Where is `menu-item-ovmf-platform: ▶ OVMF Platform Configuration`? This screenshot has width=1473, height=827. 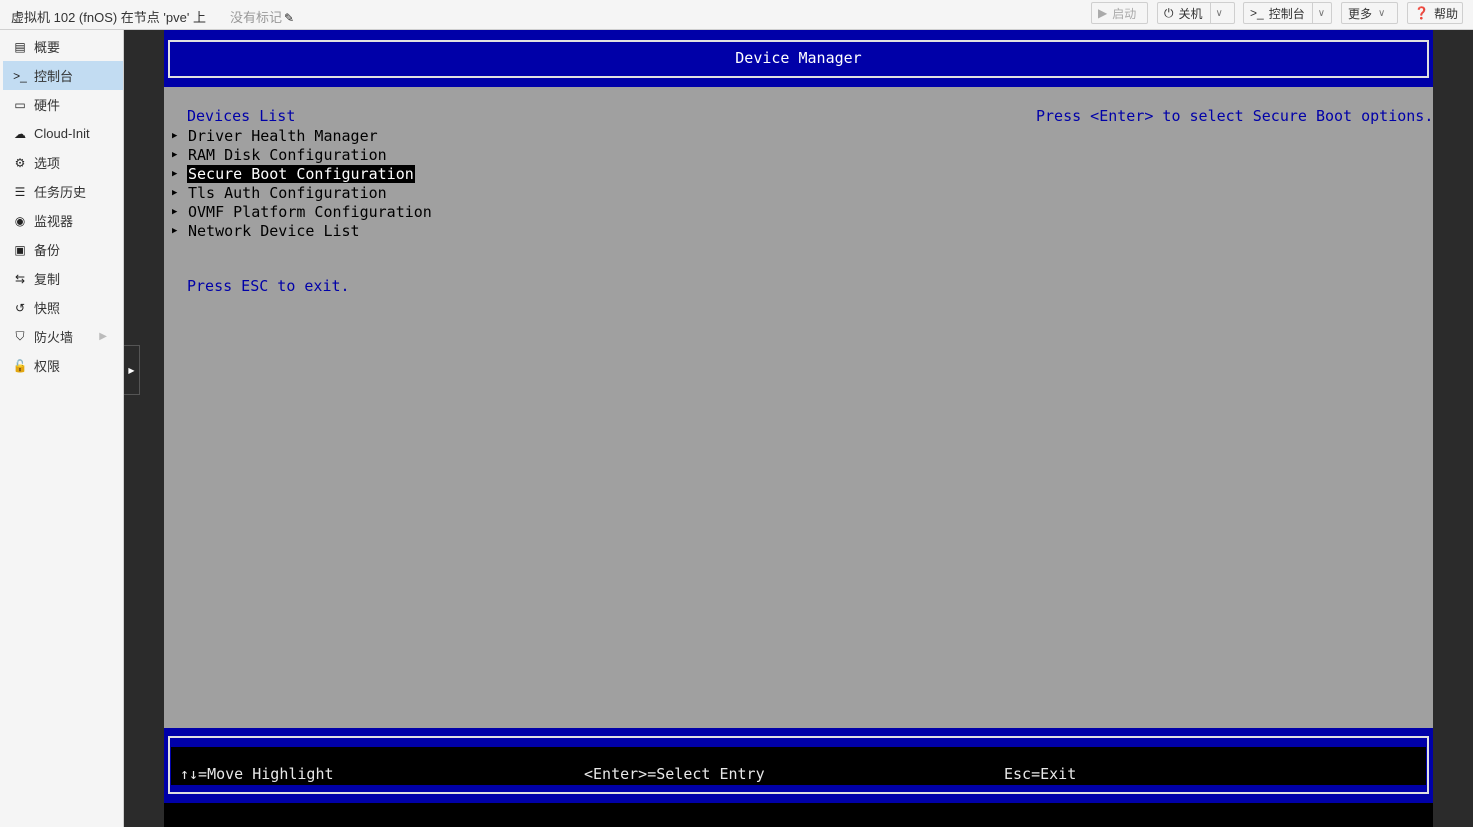
menu-item-ovmf-platform: ▶ OVMF Platform Configuration is located at coordinates (302, 211).